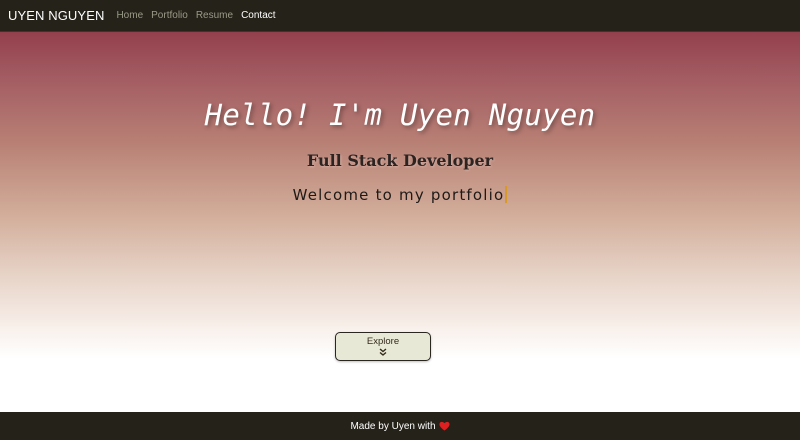 The image size is (800, 440). Describe the element at coordinates (393, 426) in the screenshot. I see `footer-text: Made by Uyen with` at that location.